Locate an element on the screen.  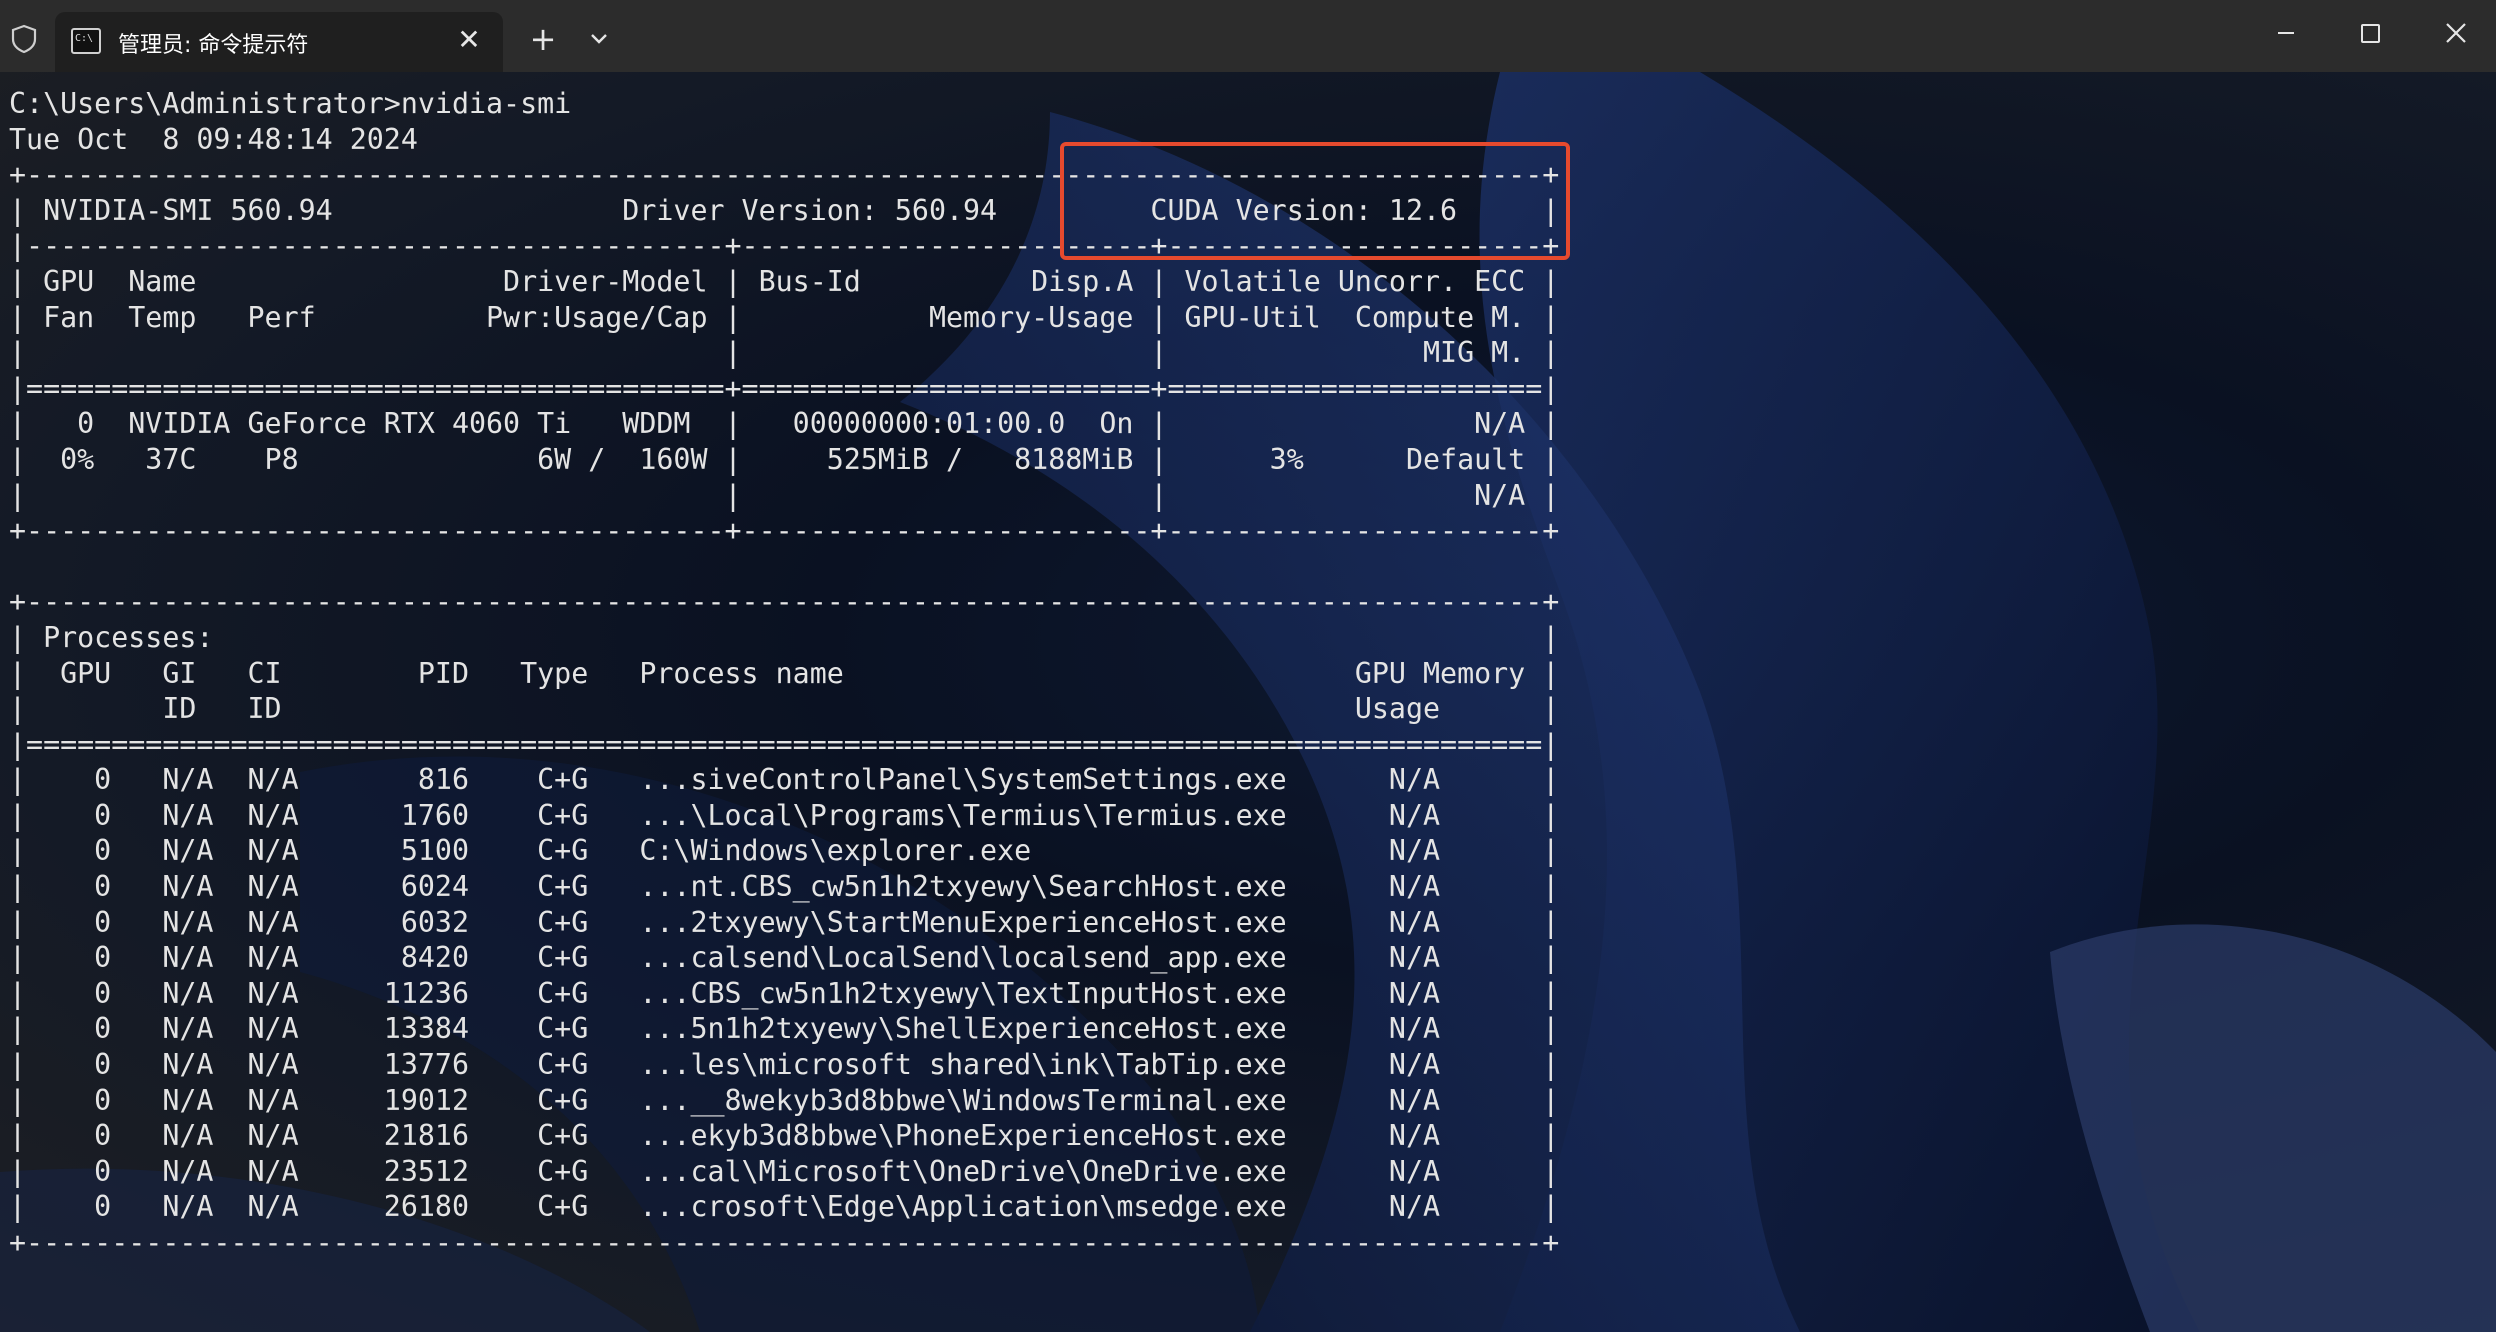
chevron-down-icon is located at coordinates (599, 39).